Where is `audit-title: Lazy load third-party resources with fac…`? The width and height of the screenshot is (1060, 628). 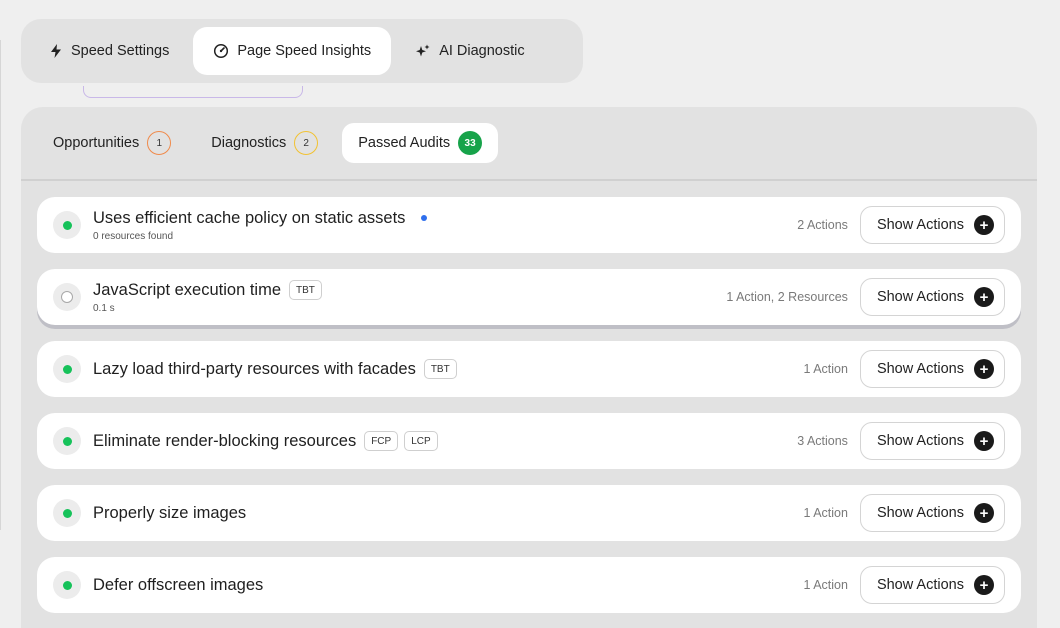 audit-title: Lazy load third-party resources with fac… is located at coordinates (254, 368).